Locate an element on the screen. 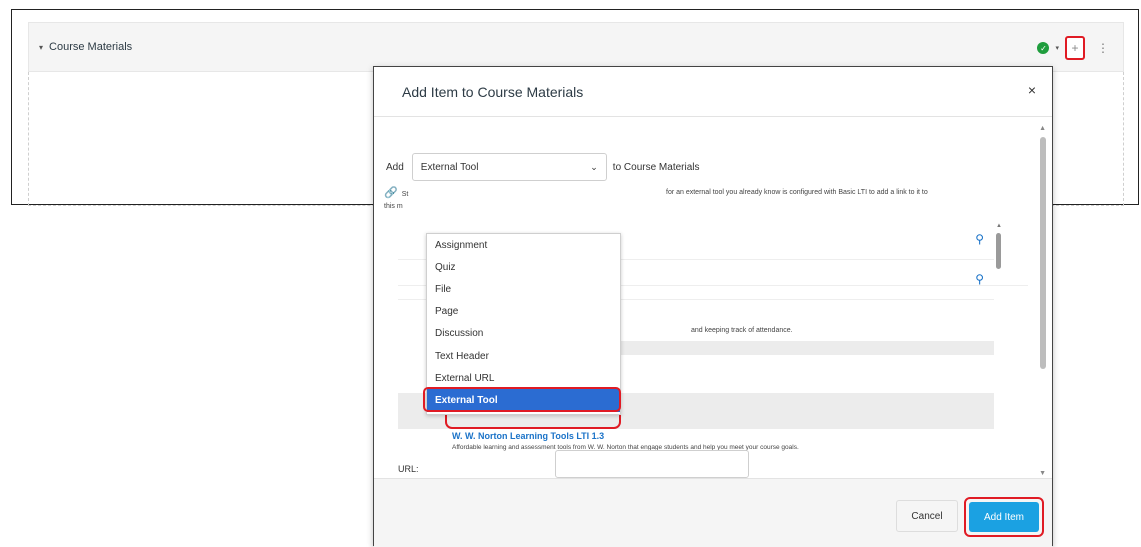 This screenshot has height=547, width=1141. dropdown-option: Page is located at coordinates (523, 312).